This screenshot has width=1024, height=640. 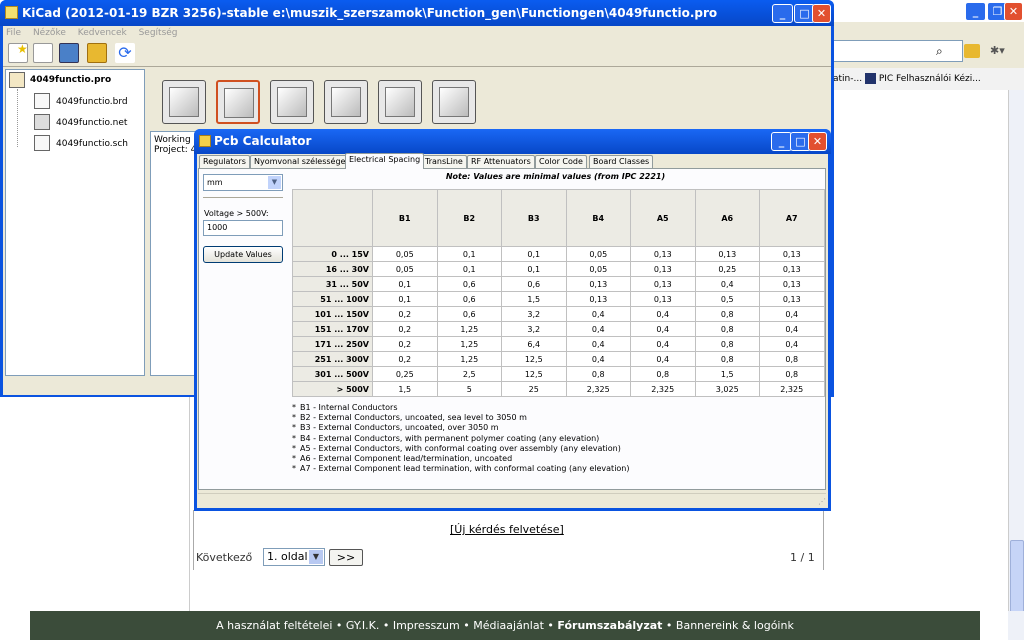 I want to click on unit-select: mm ▼, so click(x=243, y=182).